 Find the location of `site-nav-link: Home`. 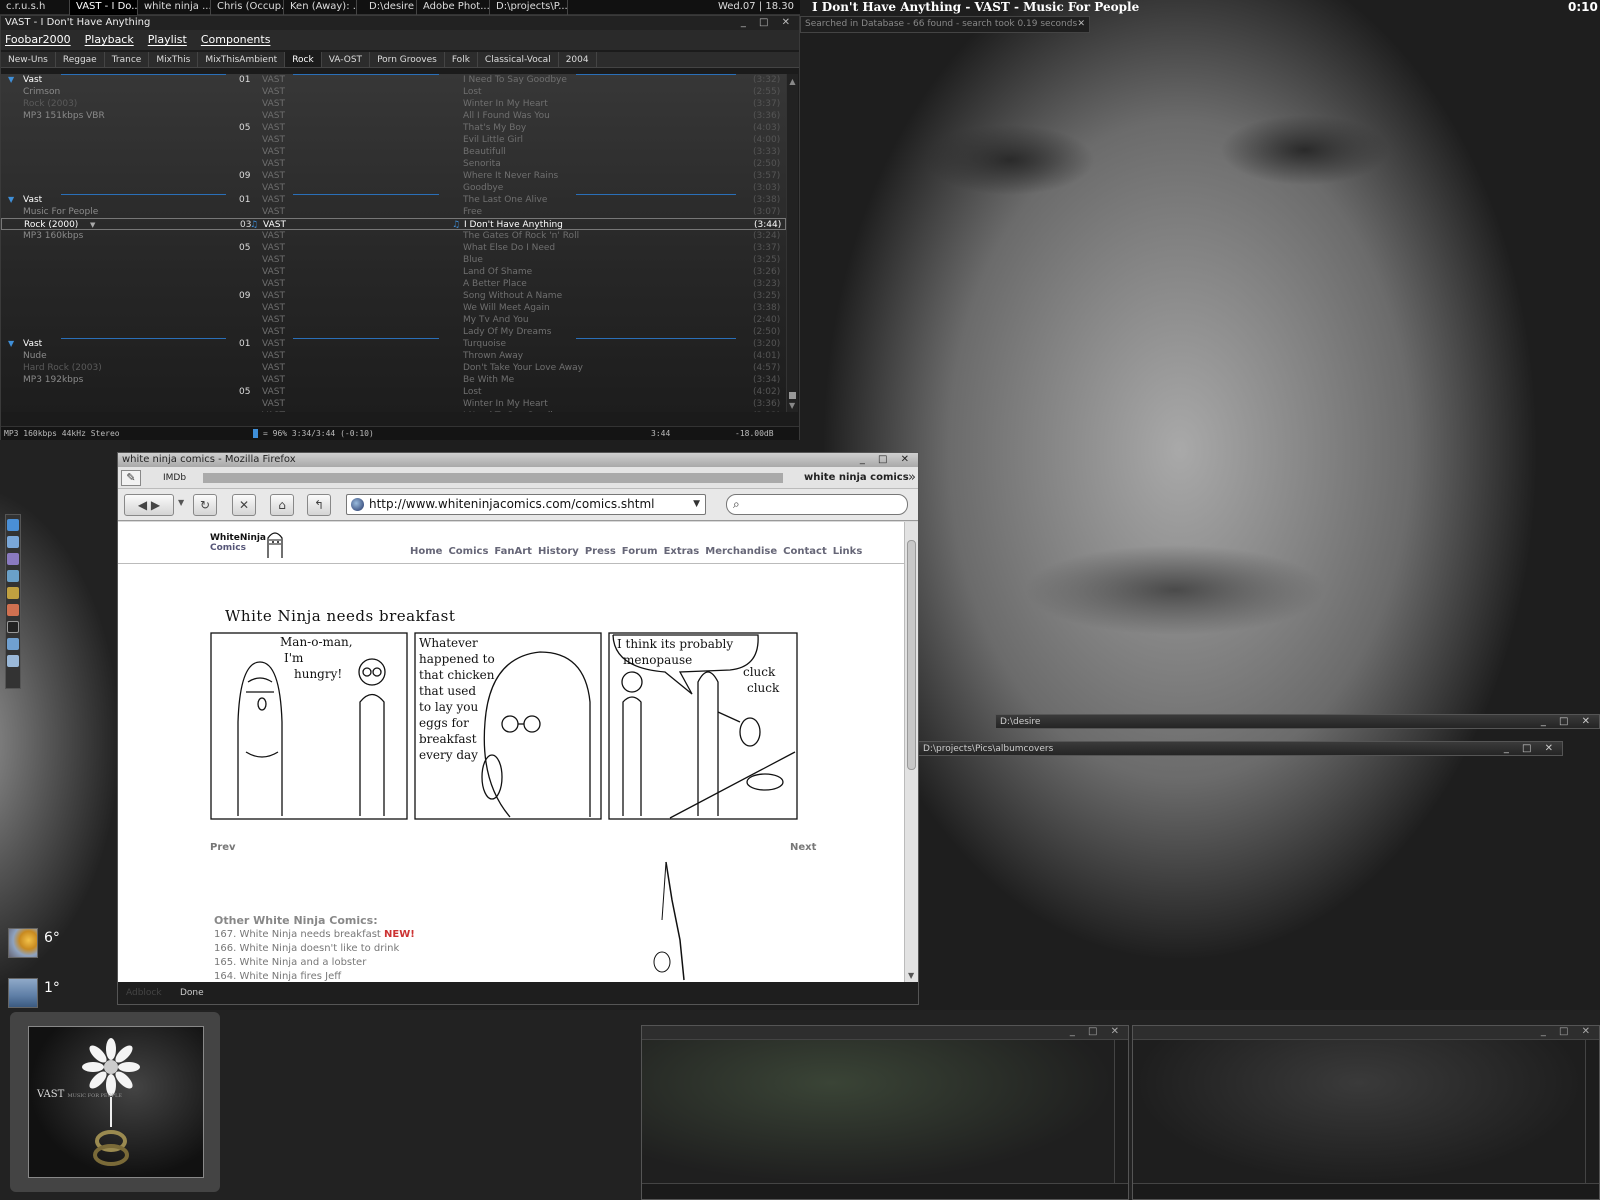

site-nav-link: Home is located at coordinates (426, 551).